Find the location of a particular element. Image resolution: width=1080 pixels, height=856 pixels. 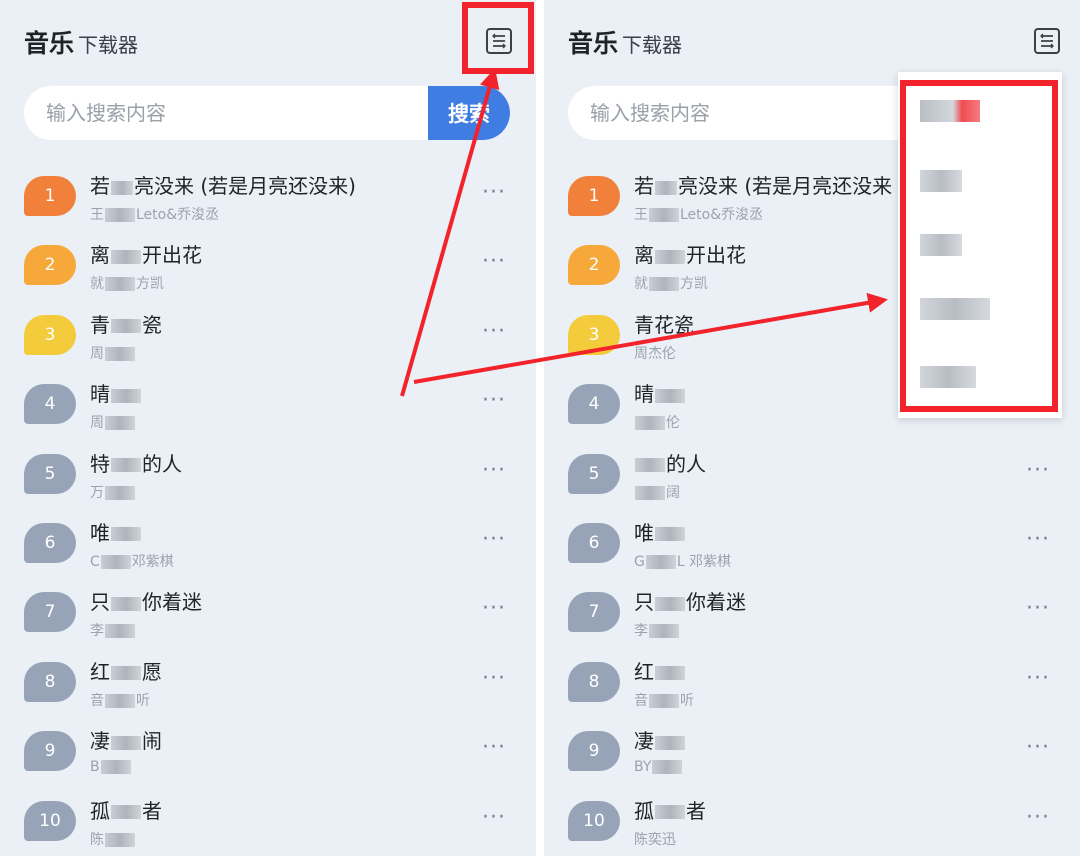

rank-badge: 6 is located at coordinates (594, 542).